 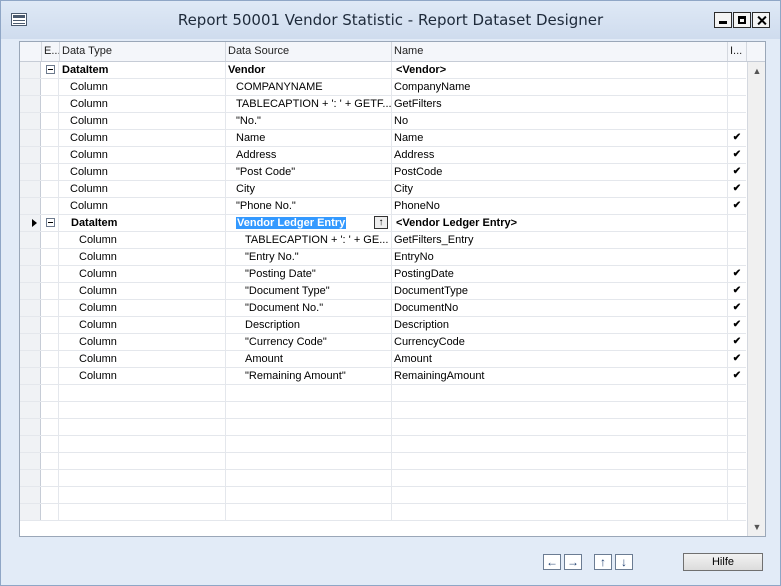 What do you see at coordinates (383, 376) in the screenshot?
I see `table-row: Column "Remaining Amount" RemainingAmount ✔` at bounding box center [383, 376].